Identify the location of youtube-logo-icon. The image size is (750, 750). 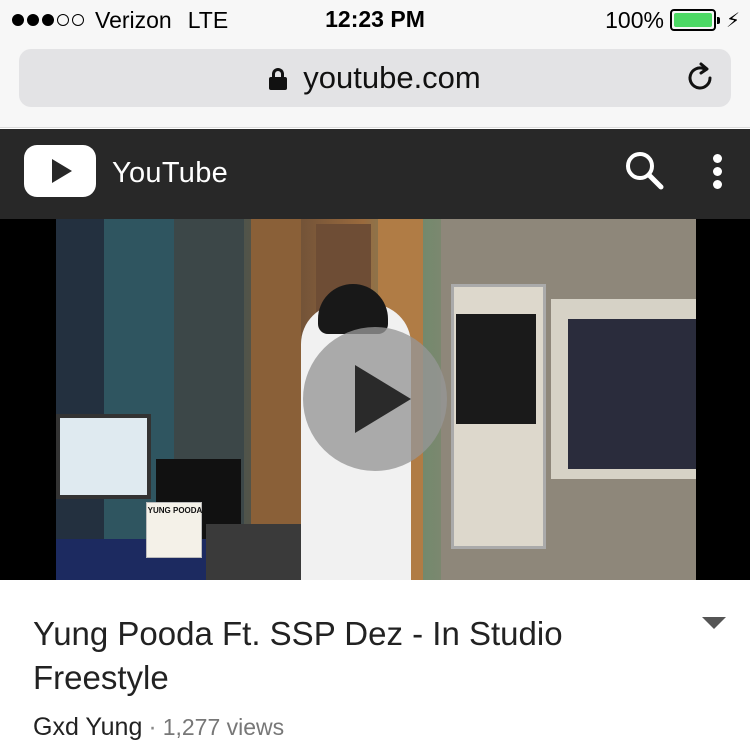
(60, 171).